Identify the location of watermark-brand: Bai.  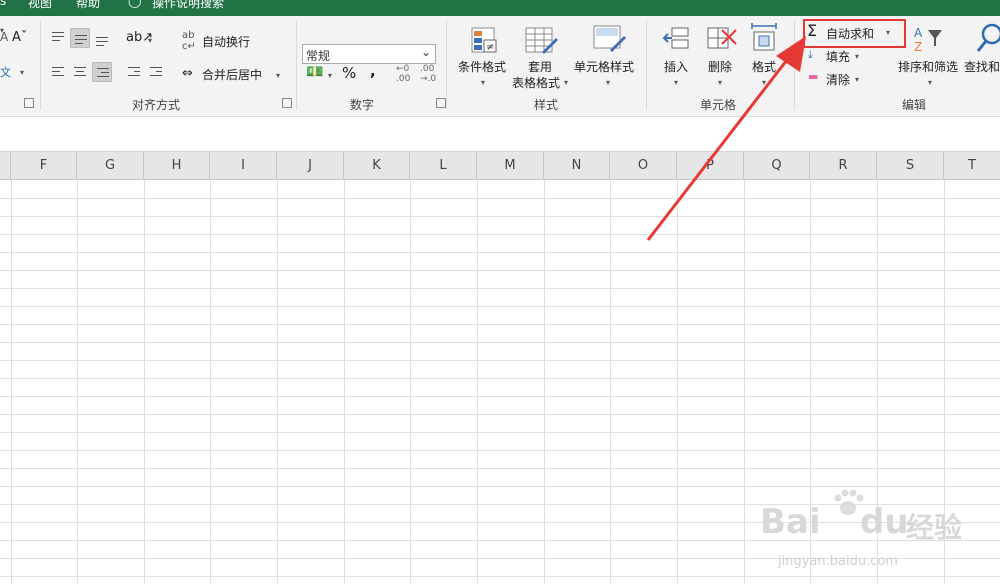
(790, 522).